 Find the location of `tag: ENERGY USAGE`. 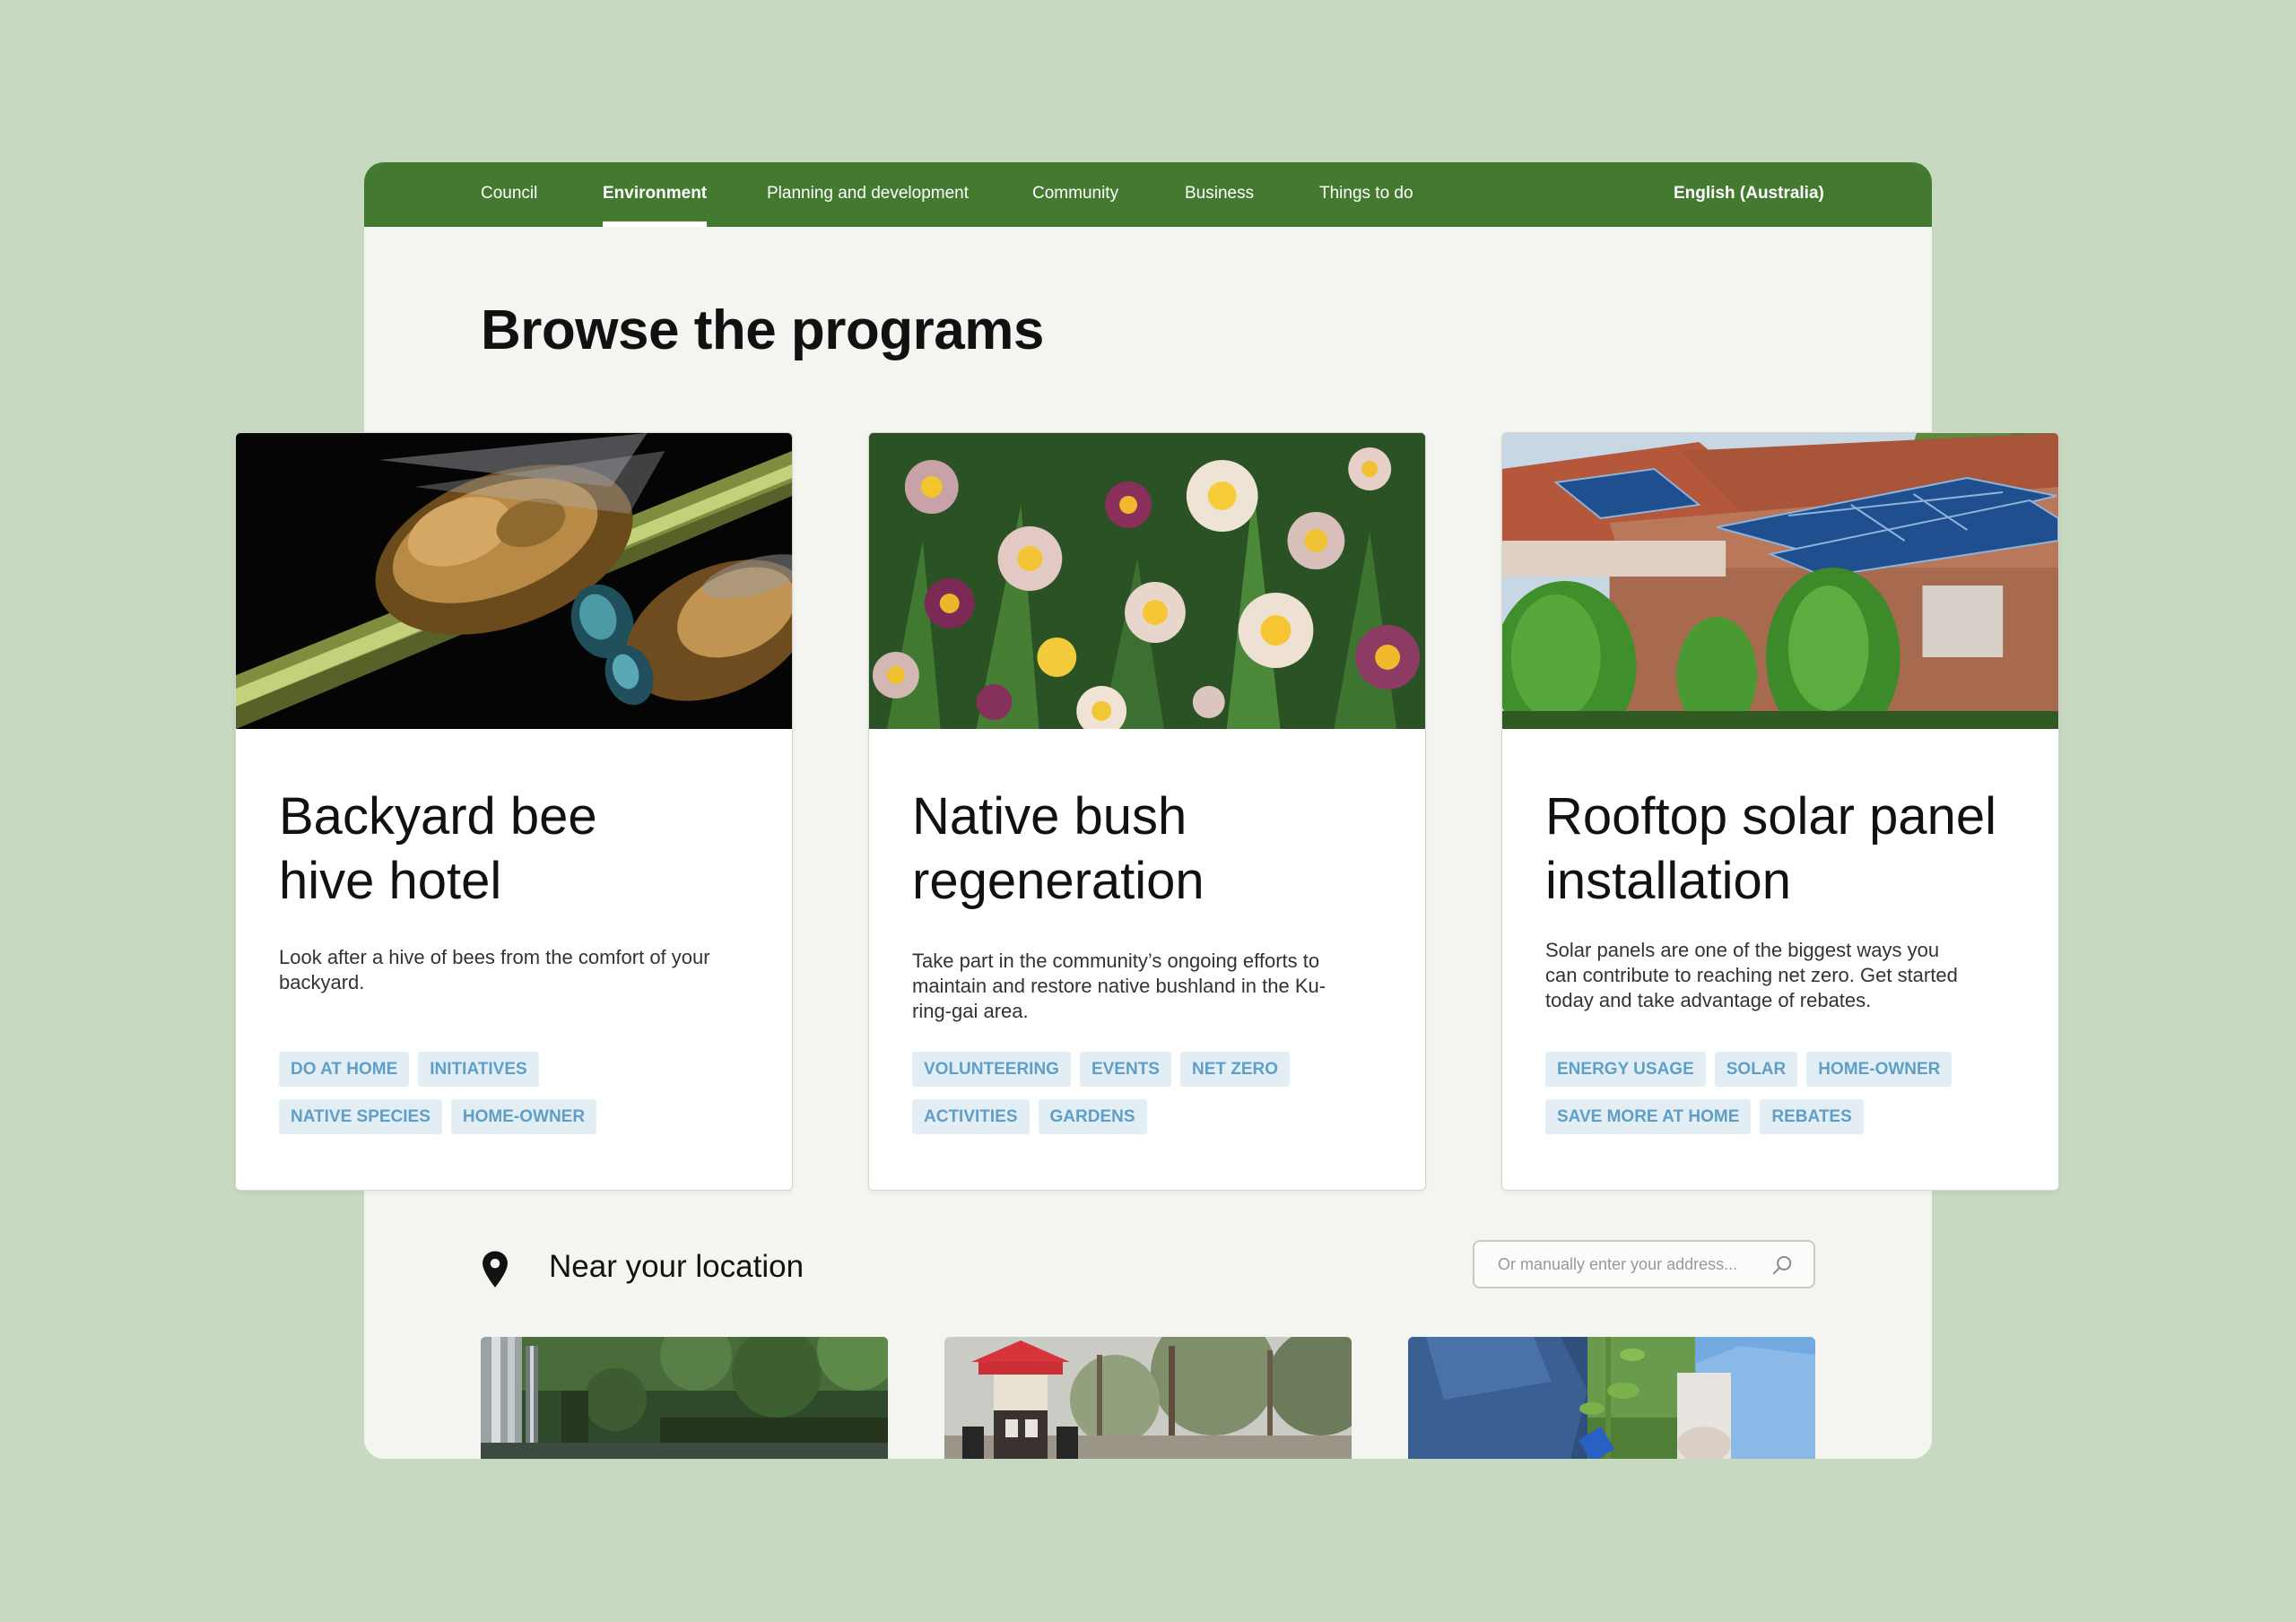

tag: ENERGY USAGE is located at coordinates (1625, 1069).